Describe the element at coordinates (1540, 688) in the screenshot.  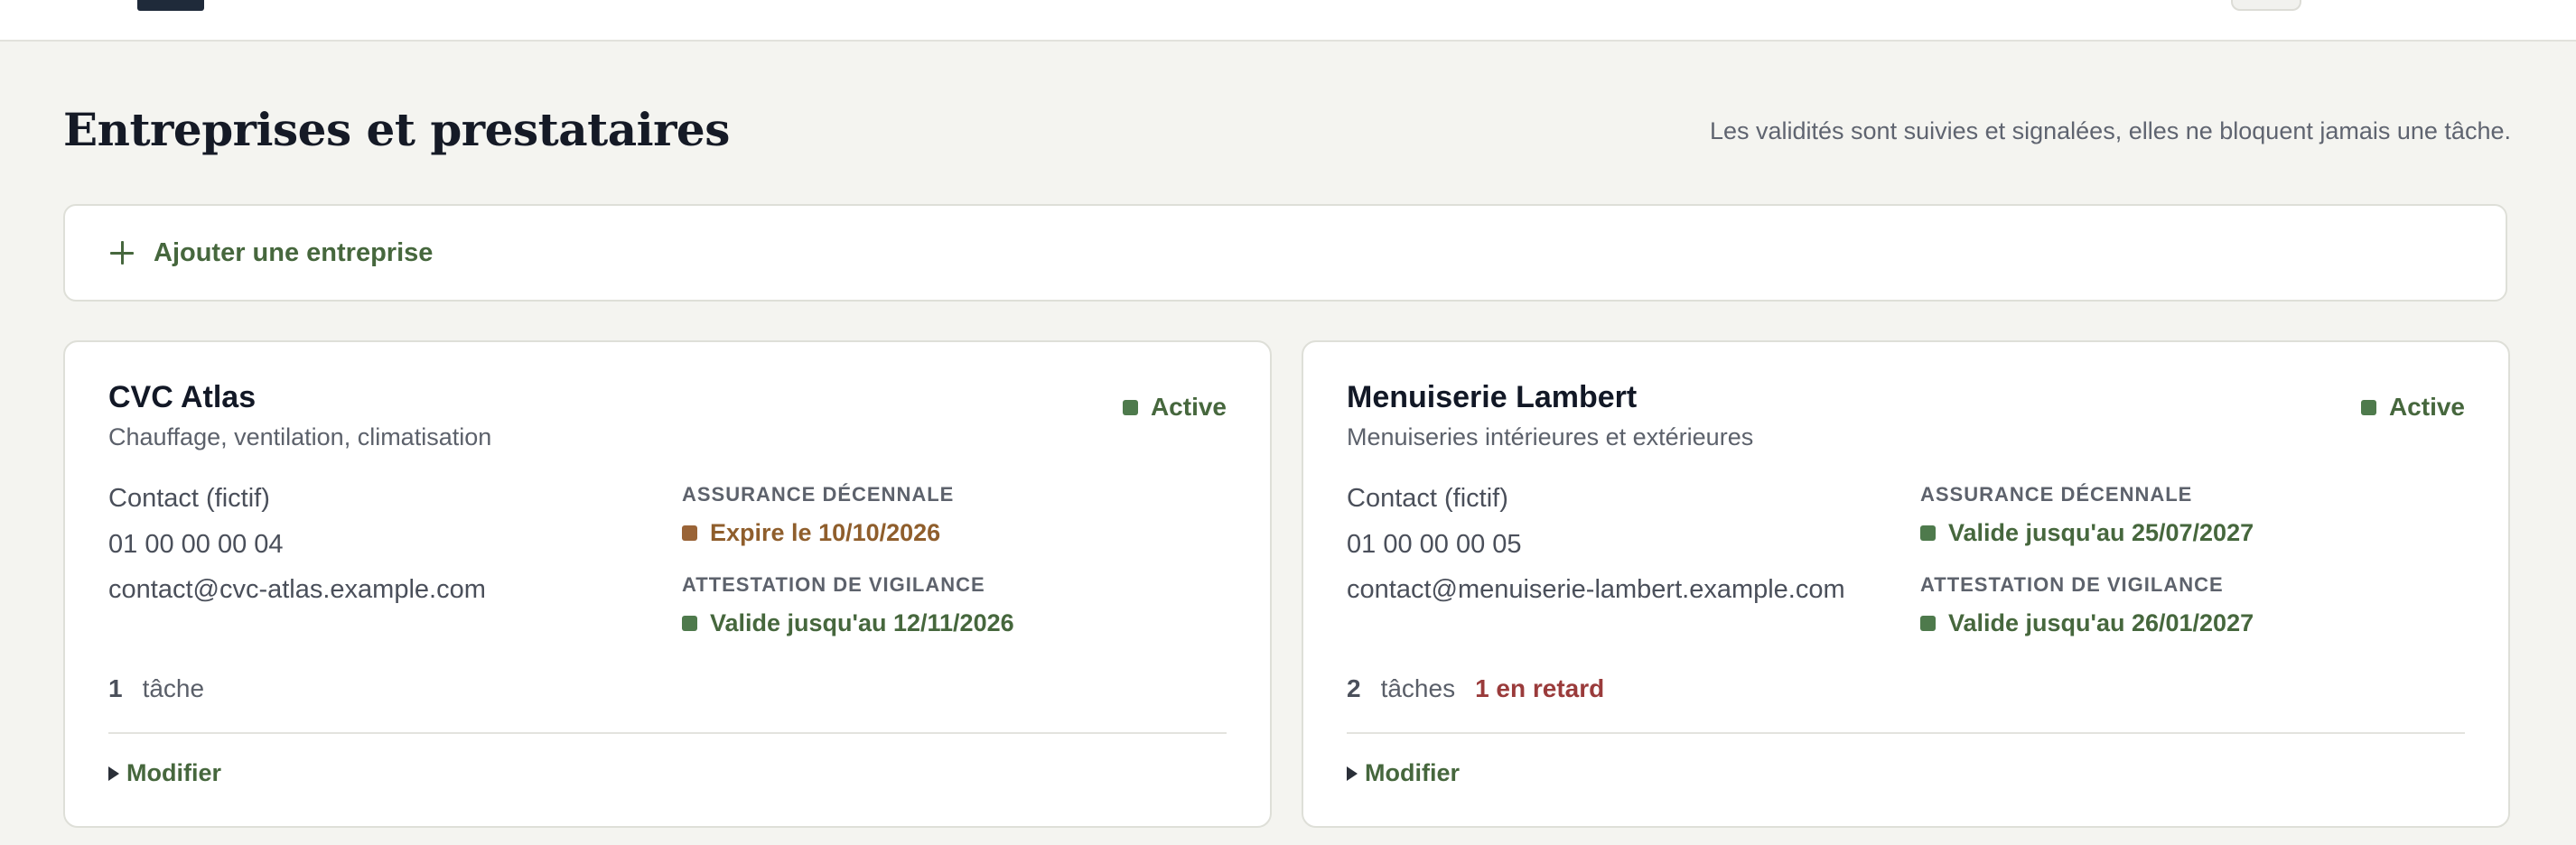
I see `late-count: 1 en retard` at that location.